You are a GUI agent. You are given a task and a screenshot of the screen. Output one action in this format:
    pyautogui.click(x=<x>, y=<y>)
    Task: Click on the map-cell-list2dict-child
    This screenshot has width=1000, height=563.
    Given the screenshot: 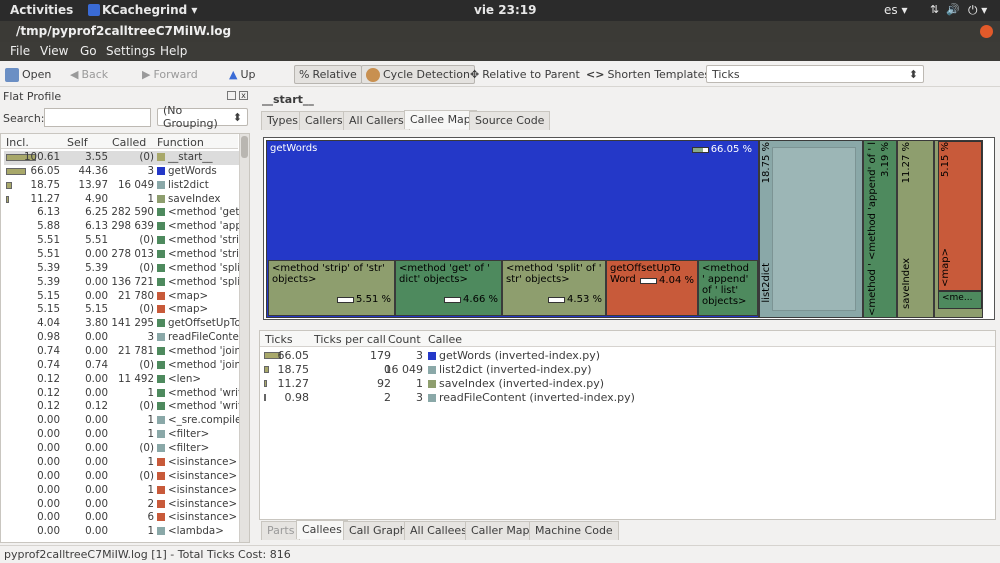 What is the action you would take?
    pyautogui.click(x=814, y=229)
    